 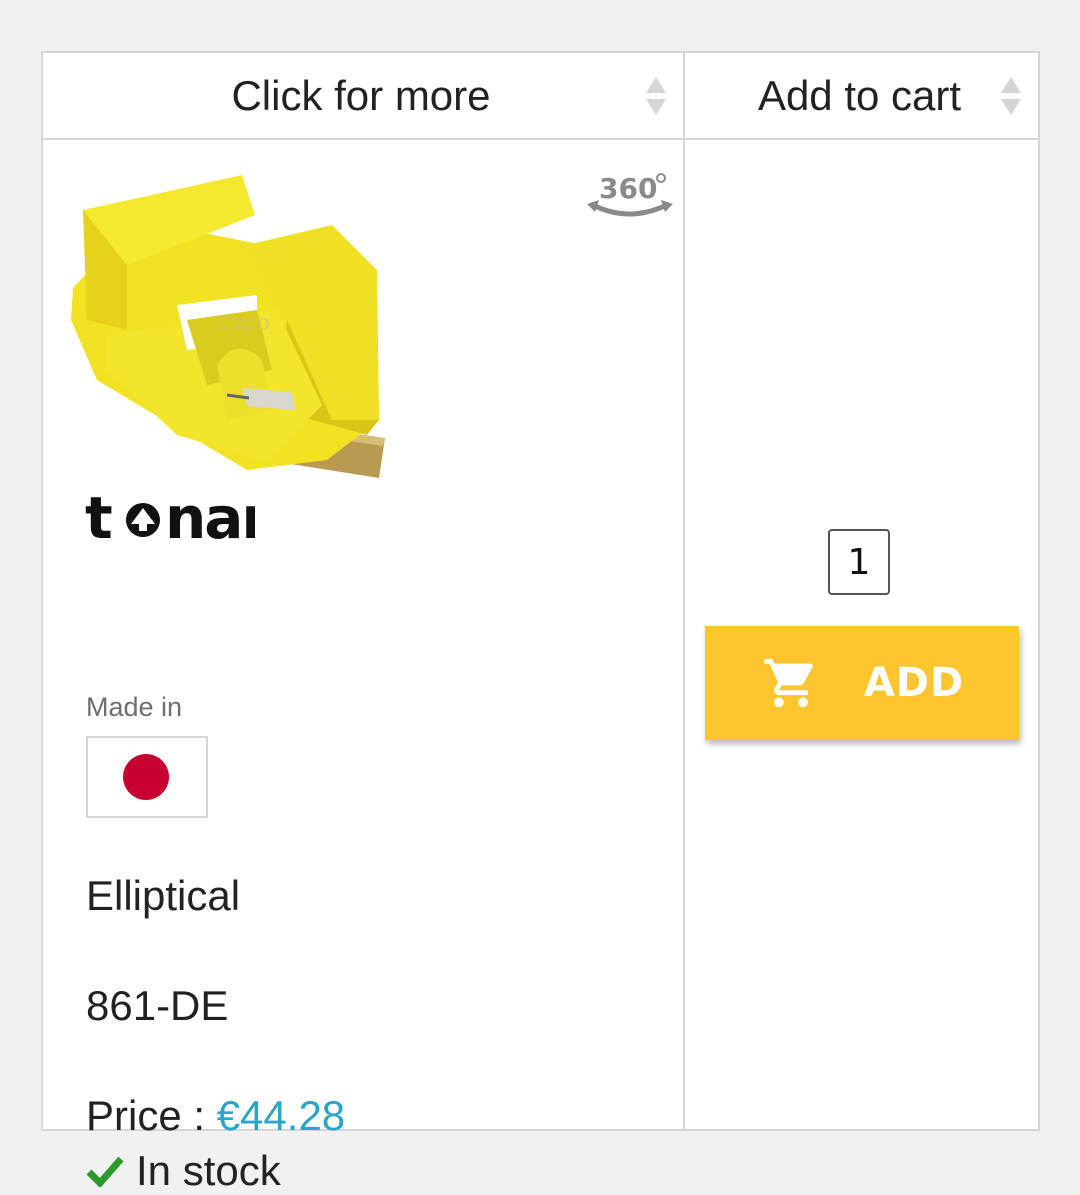 I want to click on svg-text: 360, so click(x=628, y=188).